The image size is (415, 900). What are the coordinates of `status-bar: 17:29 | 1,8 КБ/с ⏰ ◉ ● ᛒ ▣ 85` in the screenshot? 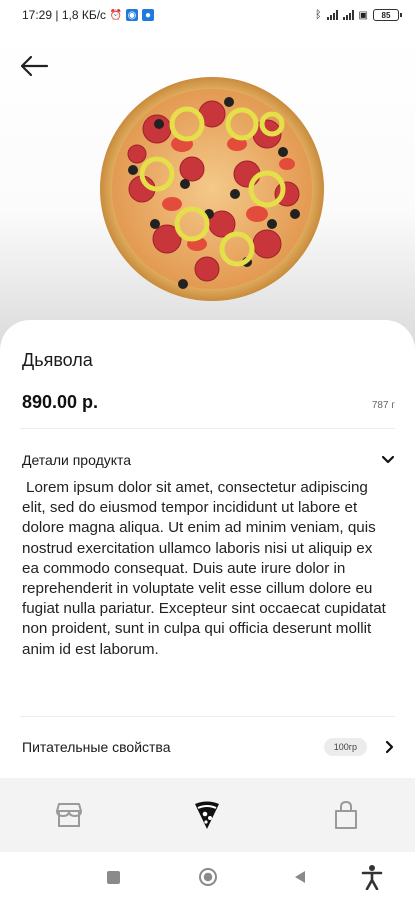 It's located at (207, 15).